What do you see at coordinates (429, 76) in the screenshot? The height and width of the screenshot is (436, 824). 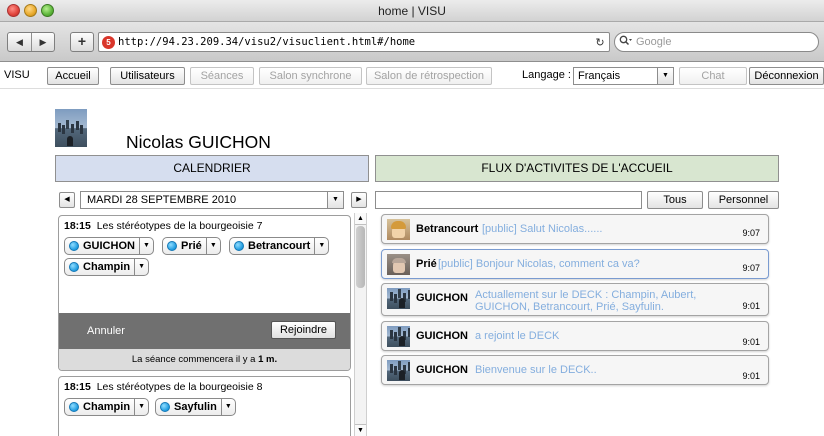 I see `menu-salon-retrospection-button: Salon de rétrospection` at bounding box center [429, 76].